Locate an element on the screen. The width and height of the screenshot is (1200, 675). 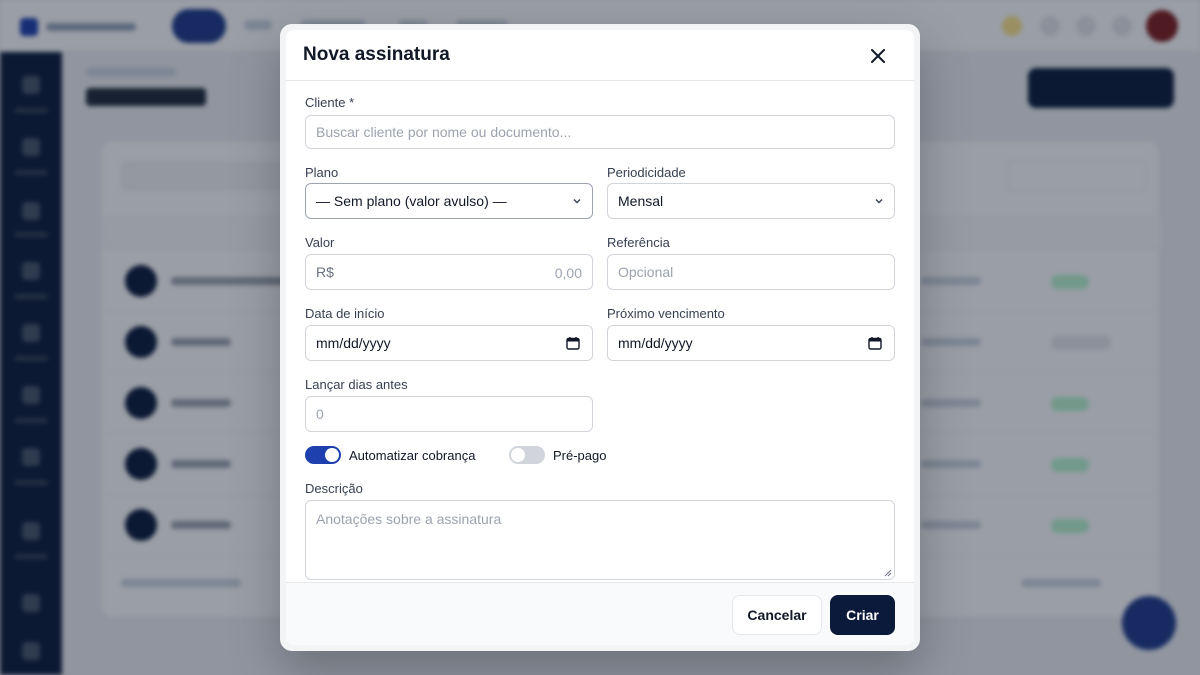
pre-pago-toggle is located at coordinates (527, 455).